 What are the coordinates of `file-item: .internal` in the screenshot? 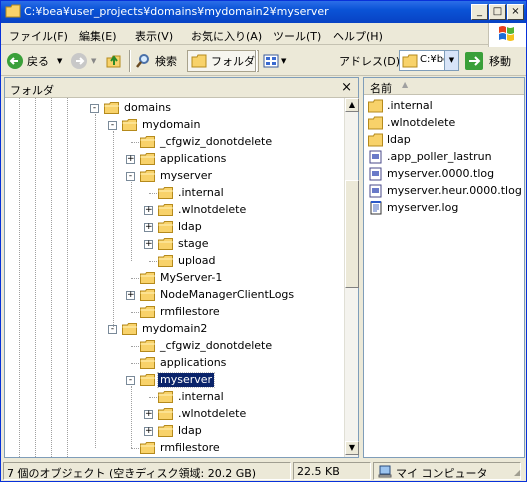 It's located at (446, 106).